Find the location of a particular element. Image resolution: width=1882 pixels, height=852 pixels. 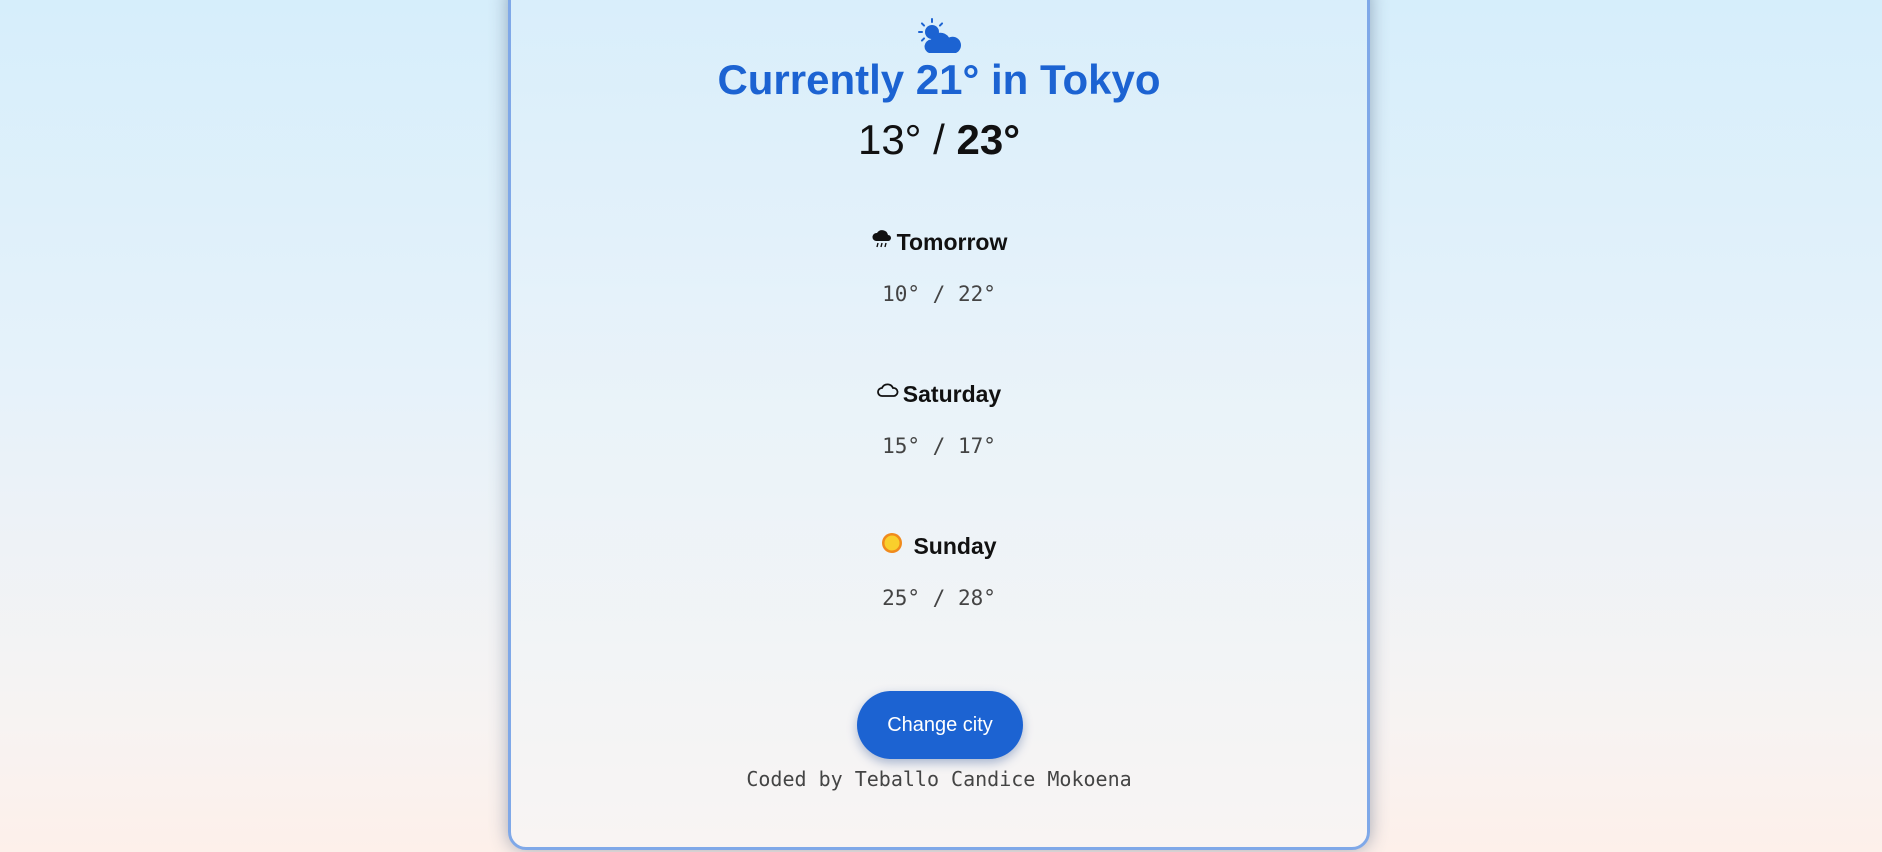

cloud-outline-icon is located at coordinates (887, 394).